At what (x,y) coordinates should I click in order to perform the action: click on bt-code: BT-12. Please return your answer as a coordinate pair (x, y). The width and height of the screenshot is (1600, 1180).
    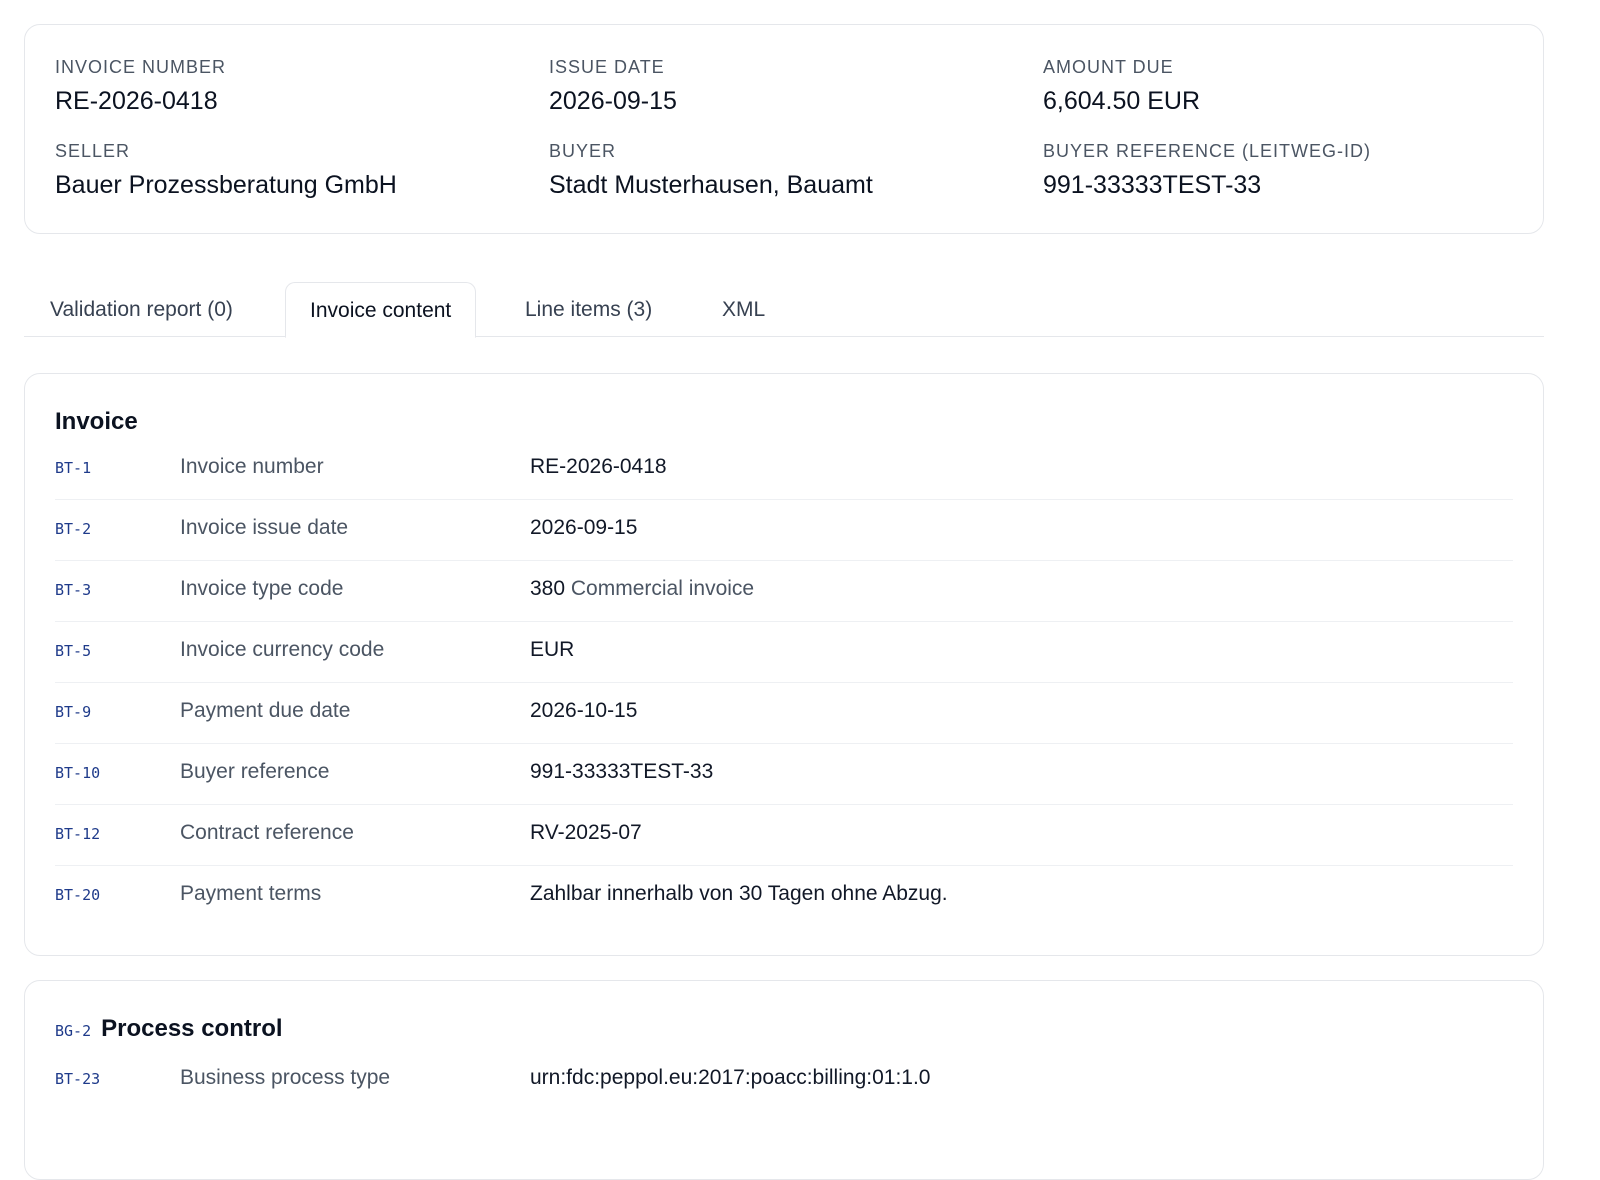
    Looking at the image, I should click on (78, 834).